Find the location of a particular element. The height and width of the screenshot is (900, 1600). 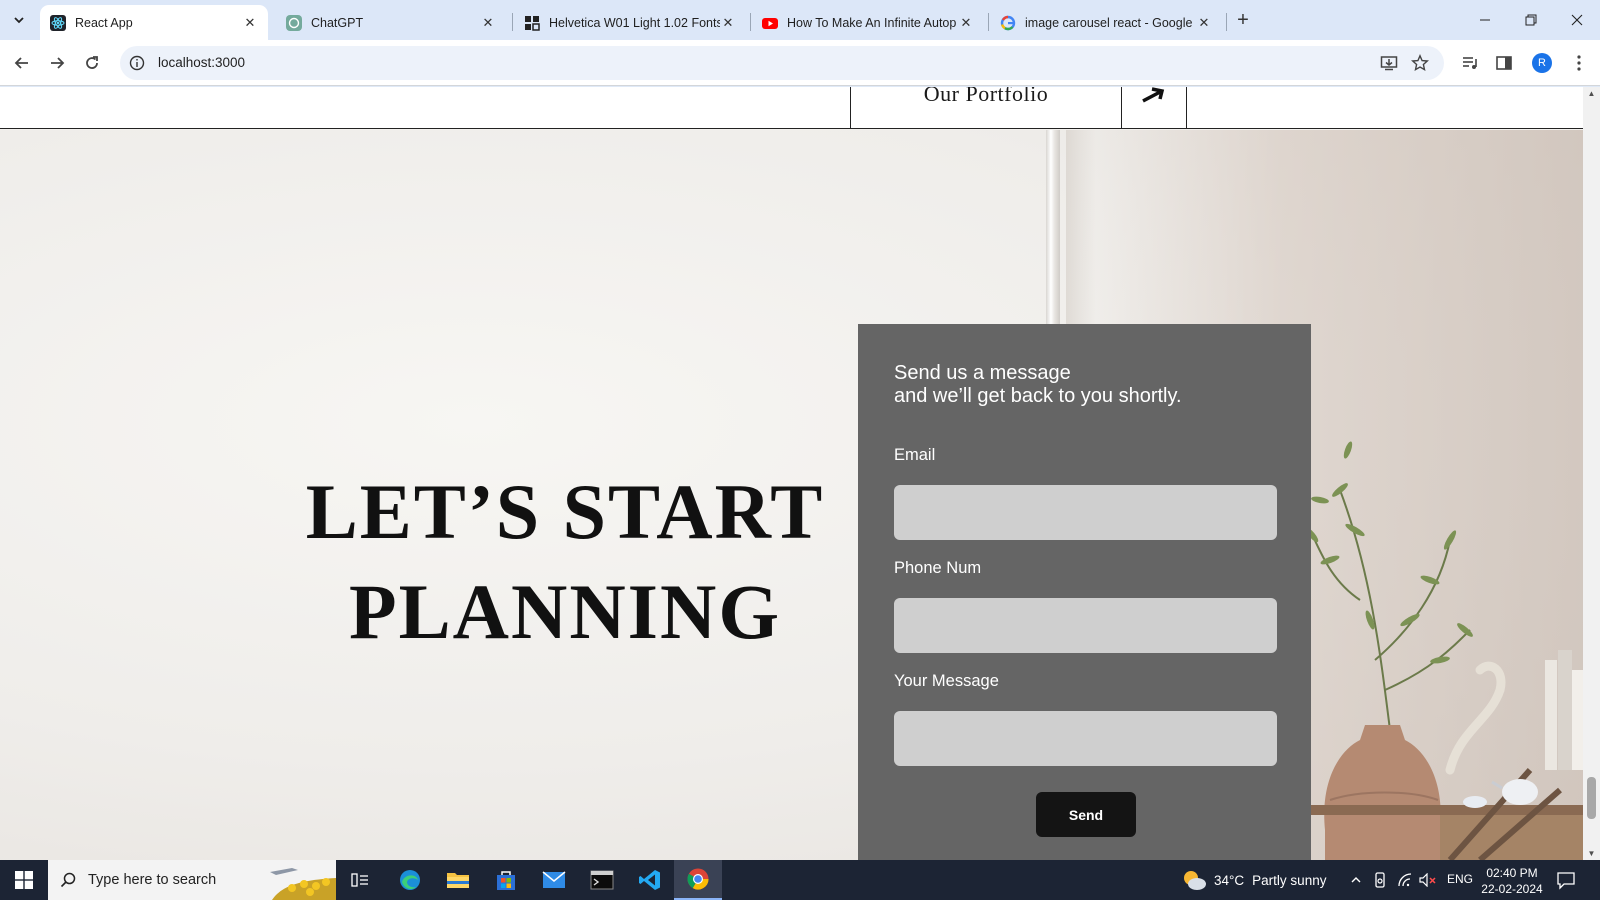

install-icon is located at coordinates (1389, 63).